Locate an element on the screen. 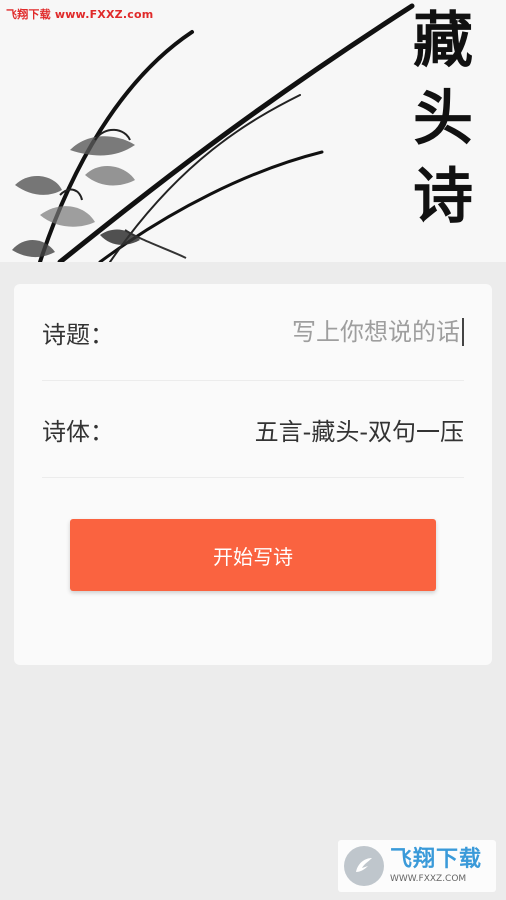 The height and width of the screenshot is (900, 506). style-label: 诗体： is located at coordinates (78, 431).